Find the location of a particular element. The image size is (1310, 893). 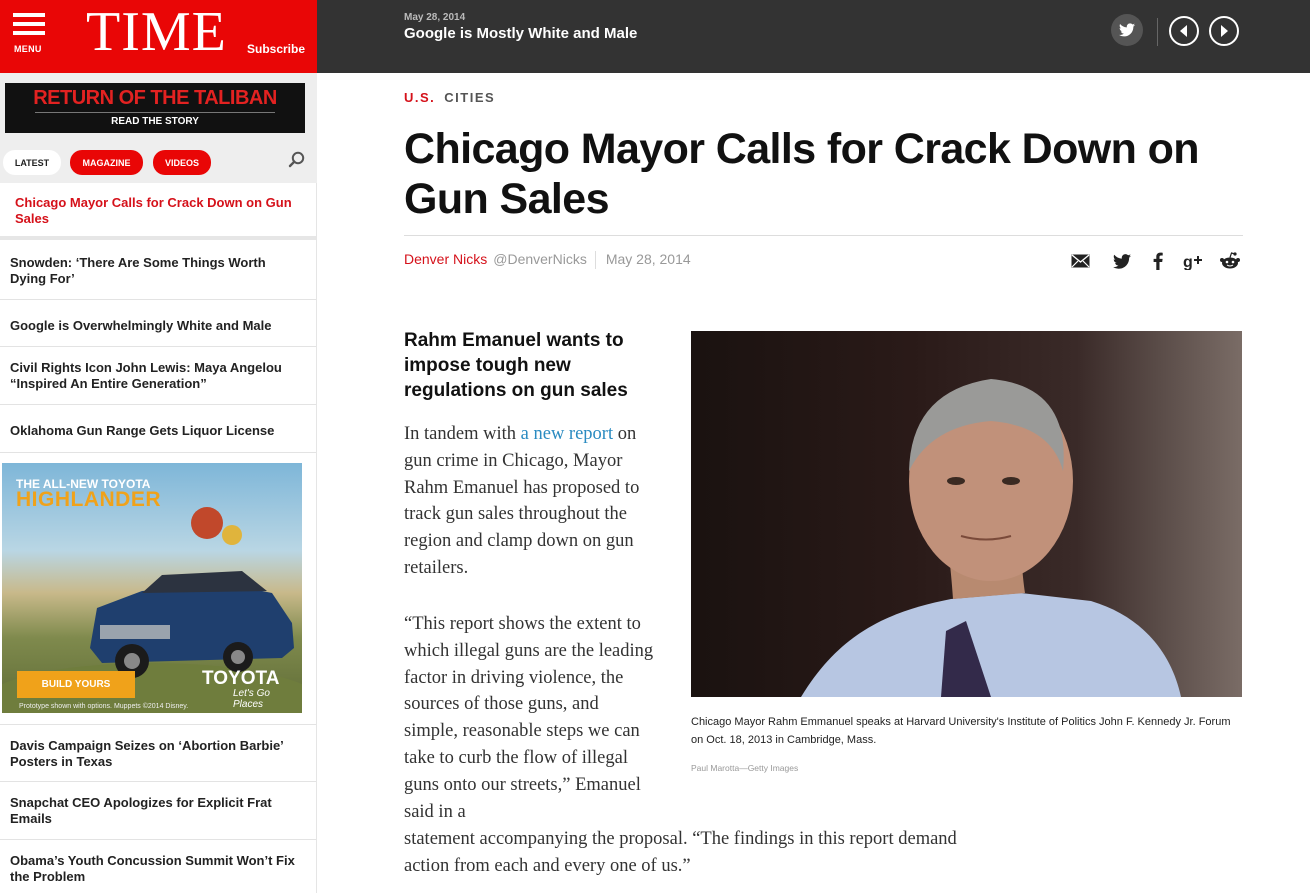

facebook-icon is located at coordinates (1158, 261).